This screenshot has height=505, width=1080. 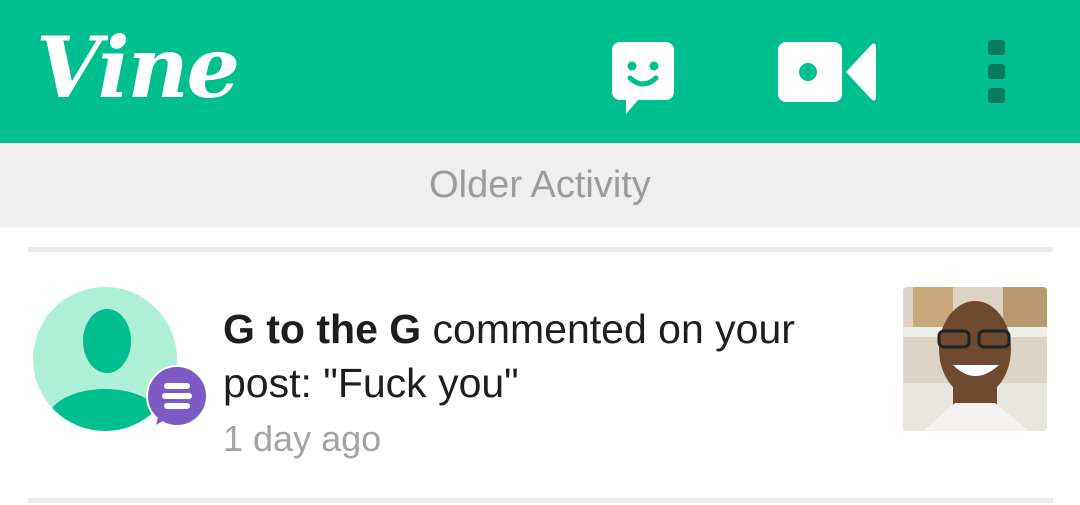 I want to click on messages-icon, so click(x=643, y=78).